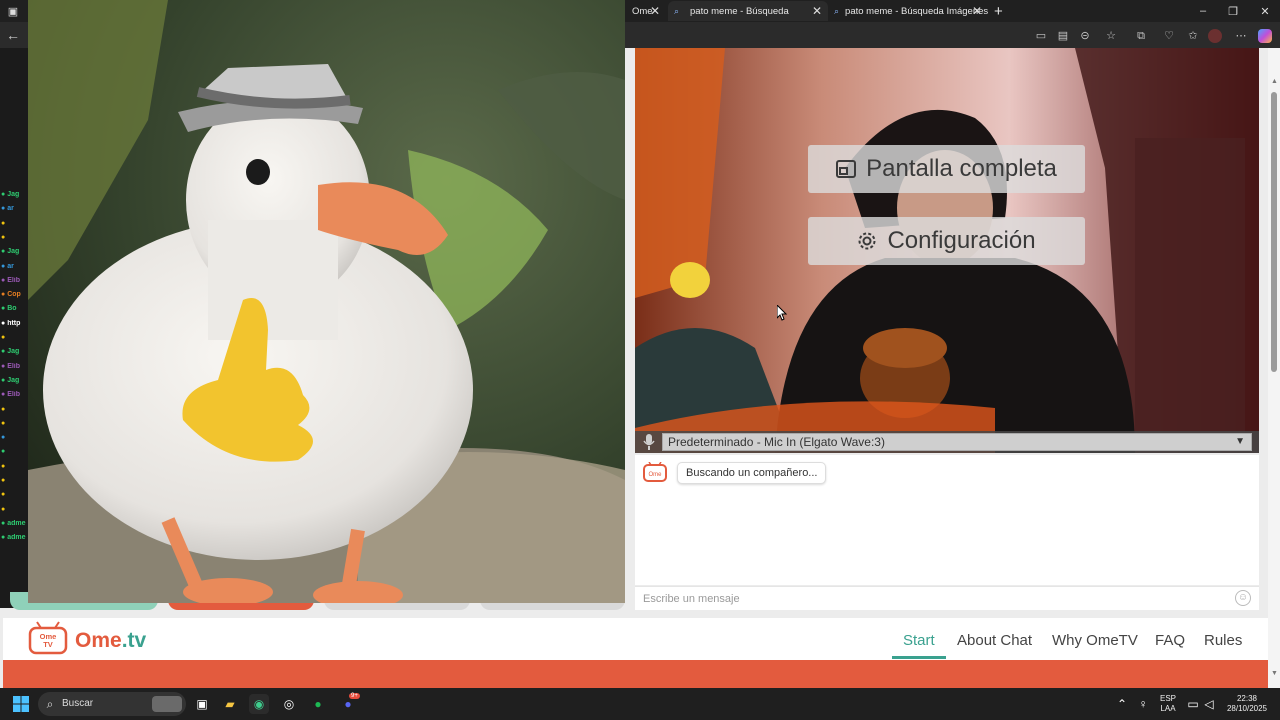  I want to click on tab-pato-meme-busqueda: ⌕ pato meme - Búsqueda ✕, so click(748, 11).